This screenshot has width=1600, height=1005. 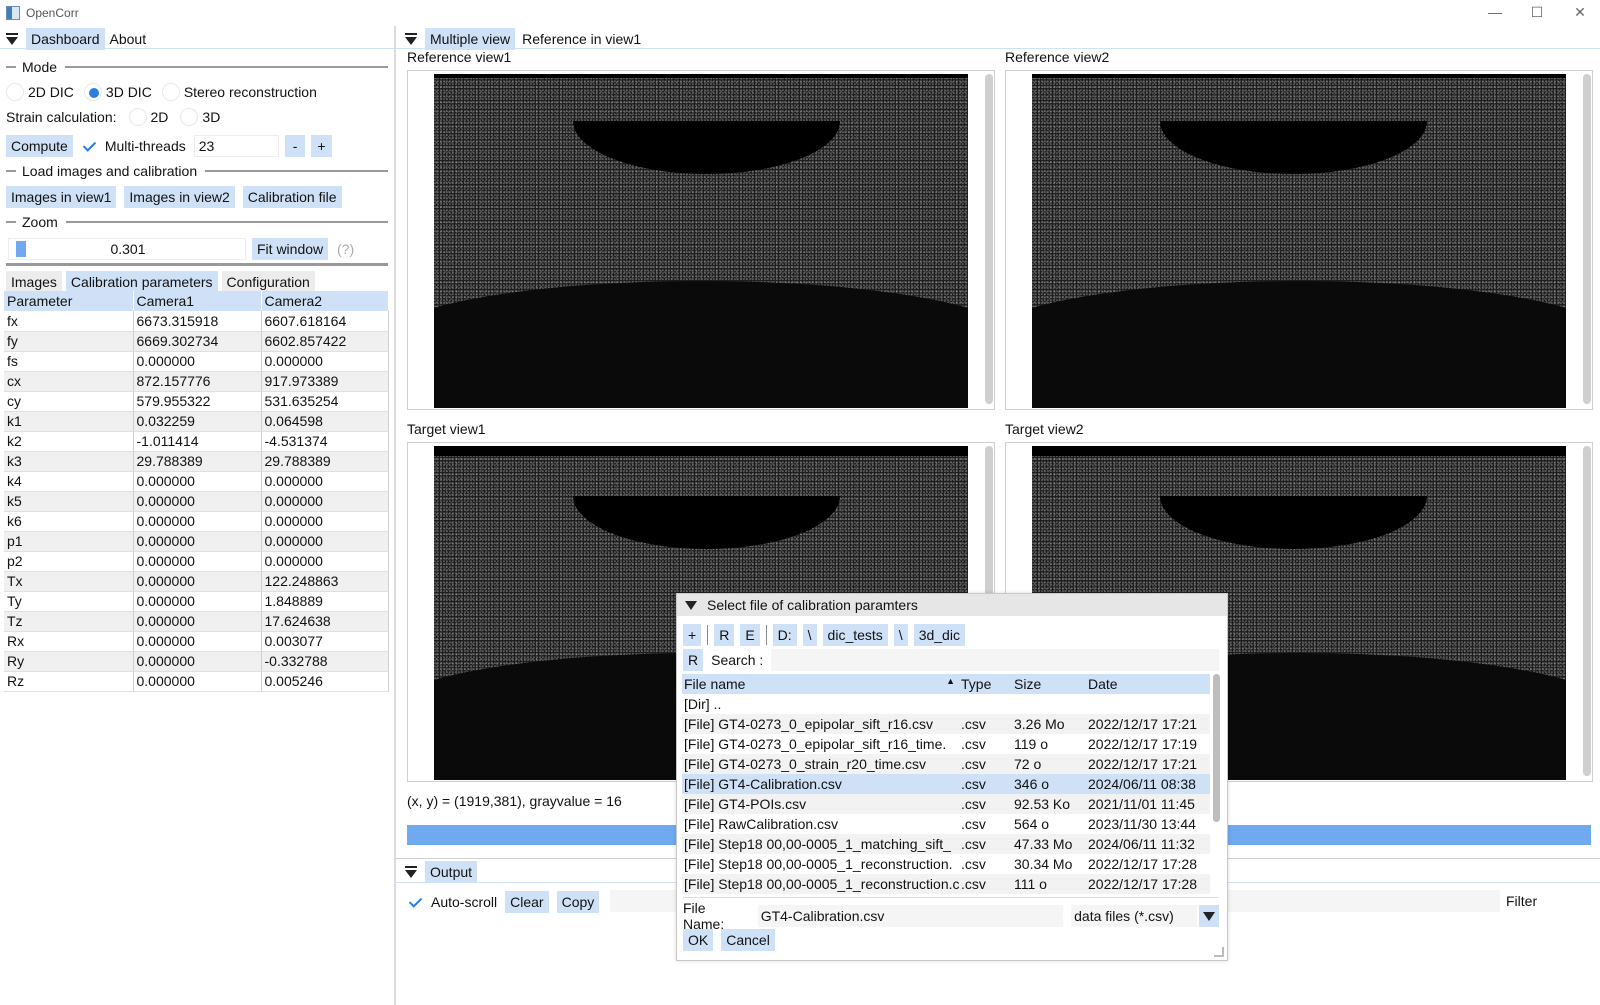 What do you see at coordinates (128, 39) in the screenshot?
I see `tab-about: About` at bounding box center [128, 39].